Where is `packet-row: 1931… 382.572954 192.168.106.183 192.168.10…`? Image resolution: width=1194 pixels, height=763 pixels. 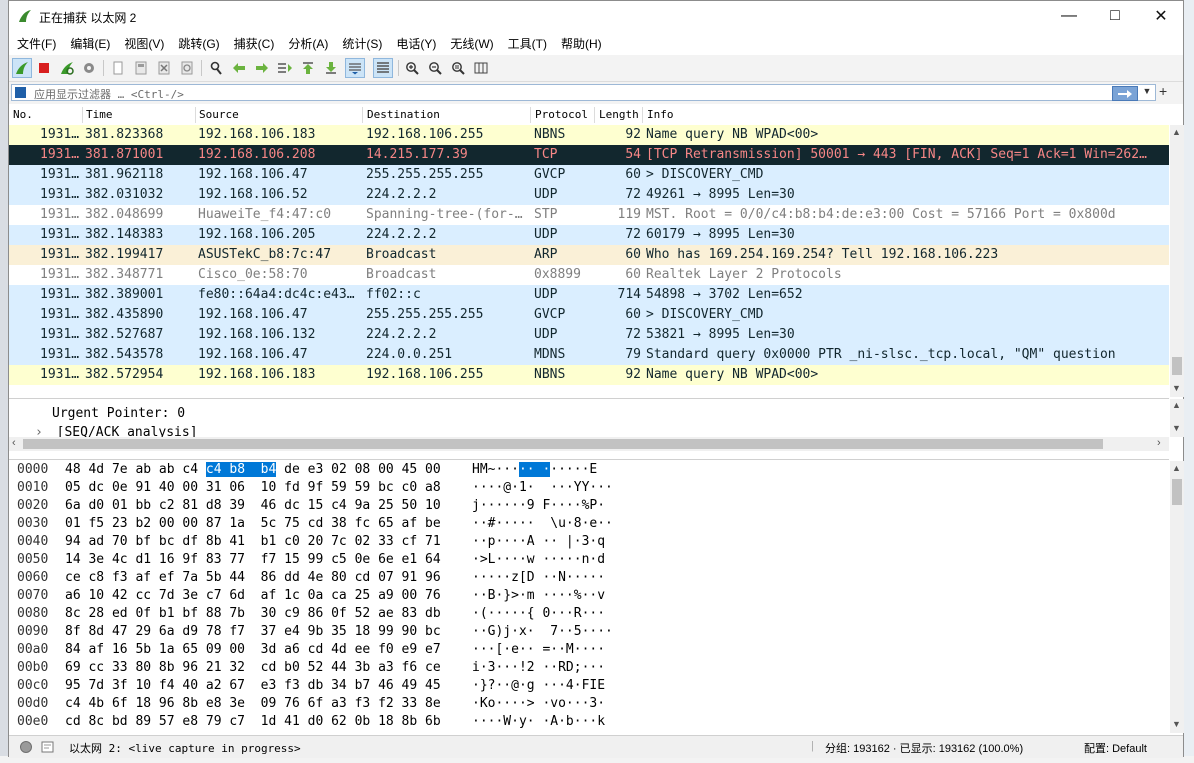
packet-row: 1931… 382.572954 192.168.106.183 192.168.10… is located at coordinates (589, 375).